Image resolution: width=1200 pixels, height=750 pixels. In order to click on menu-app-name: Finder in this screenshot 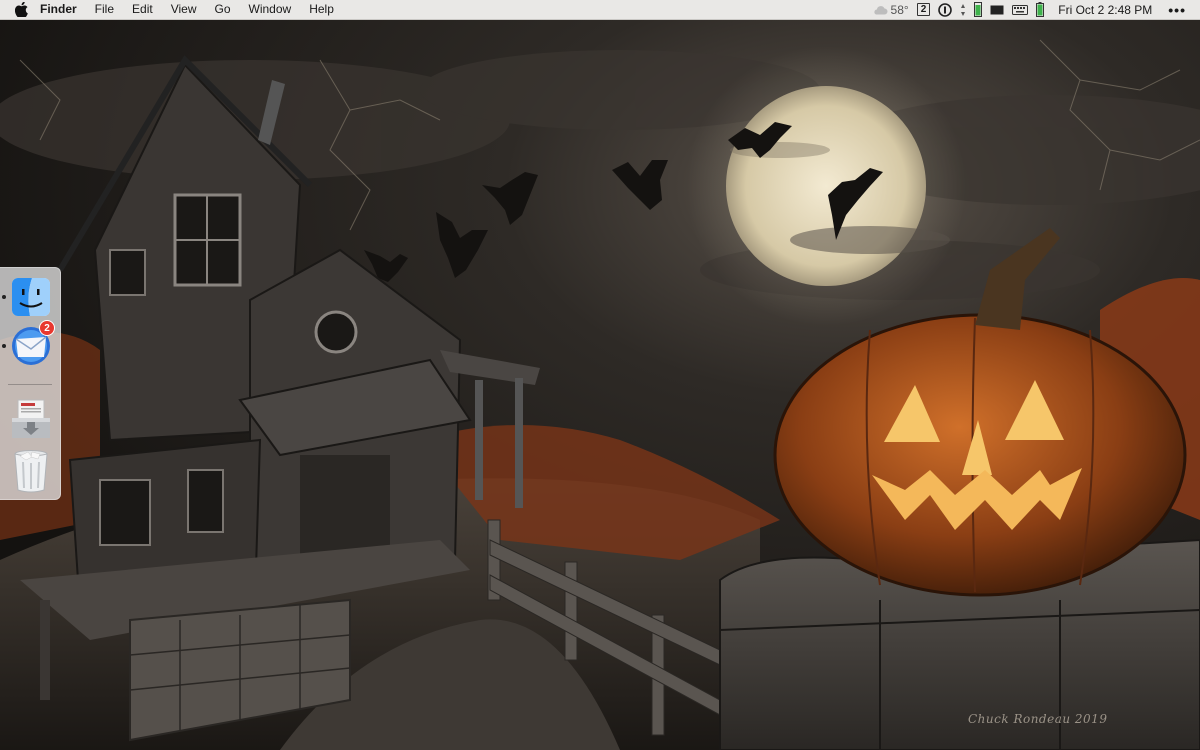, I will do `click(61, 9)`.